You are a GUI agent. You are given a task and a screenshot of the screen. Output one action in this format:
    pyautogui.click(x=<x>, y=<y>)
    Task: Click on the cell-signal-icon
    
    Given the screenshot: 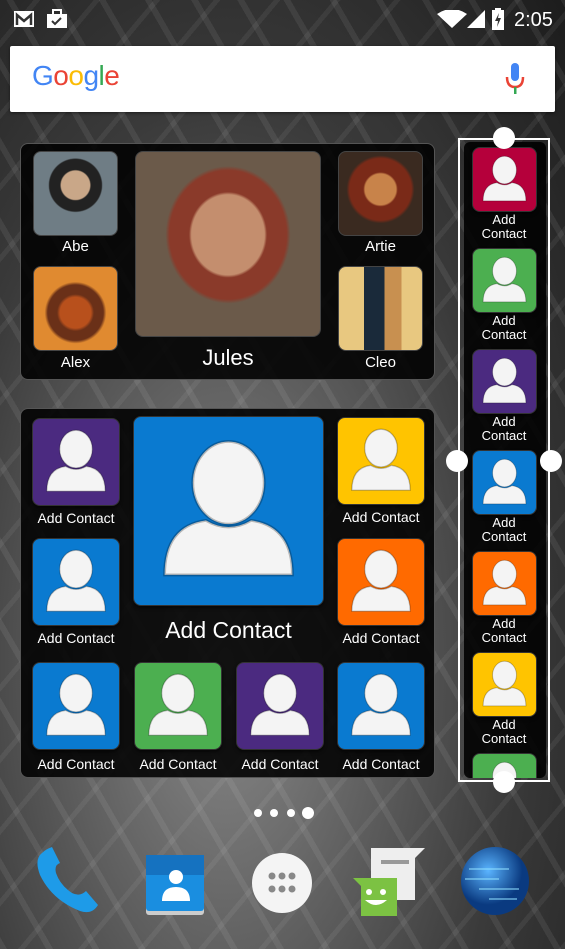 What is the action you would take?
    pyautogui.click(x=476, y=19)
    